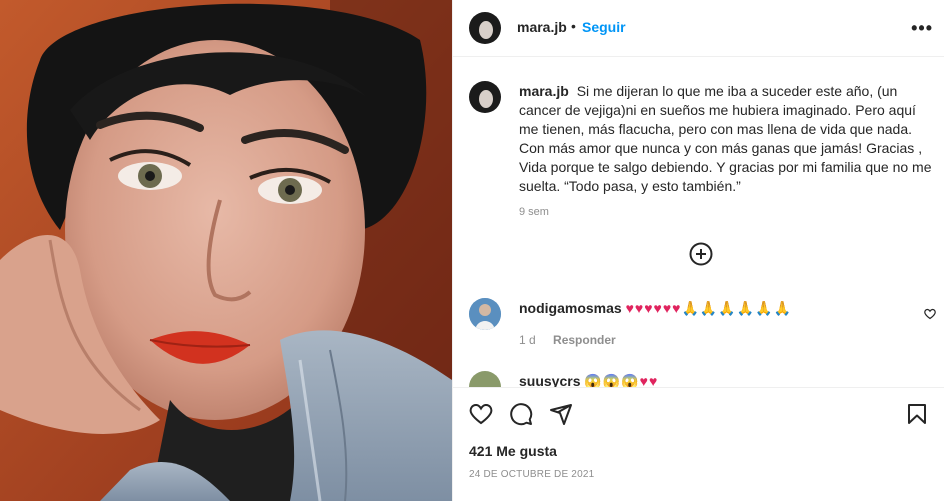 The height and width of the screenshot is (502, 944). I want to click on post-actions-bar: 421 Me gusta 24 DE OCTUBRE DE 2021, so click(698, 444).